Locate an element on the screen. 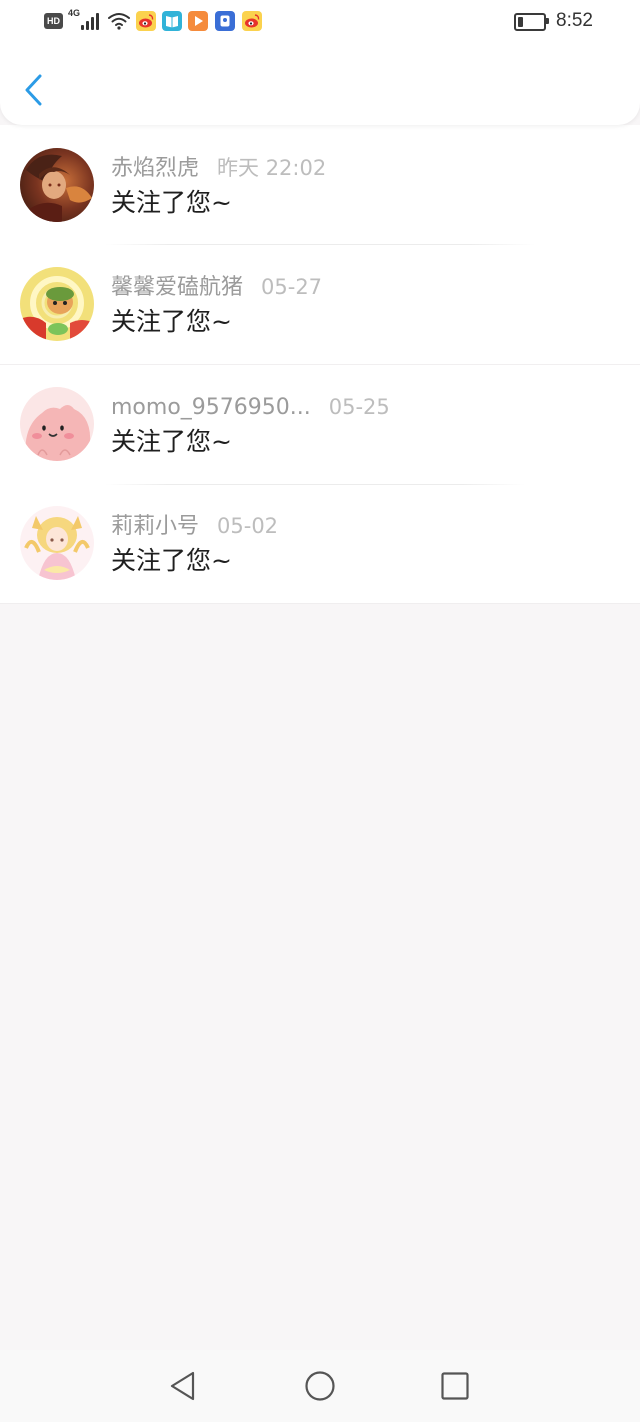 Image resolution: width=640 pixels, height=1422 pixels. play-app-icon is located at coordinates (198, 21).